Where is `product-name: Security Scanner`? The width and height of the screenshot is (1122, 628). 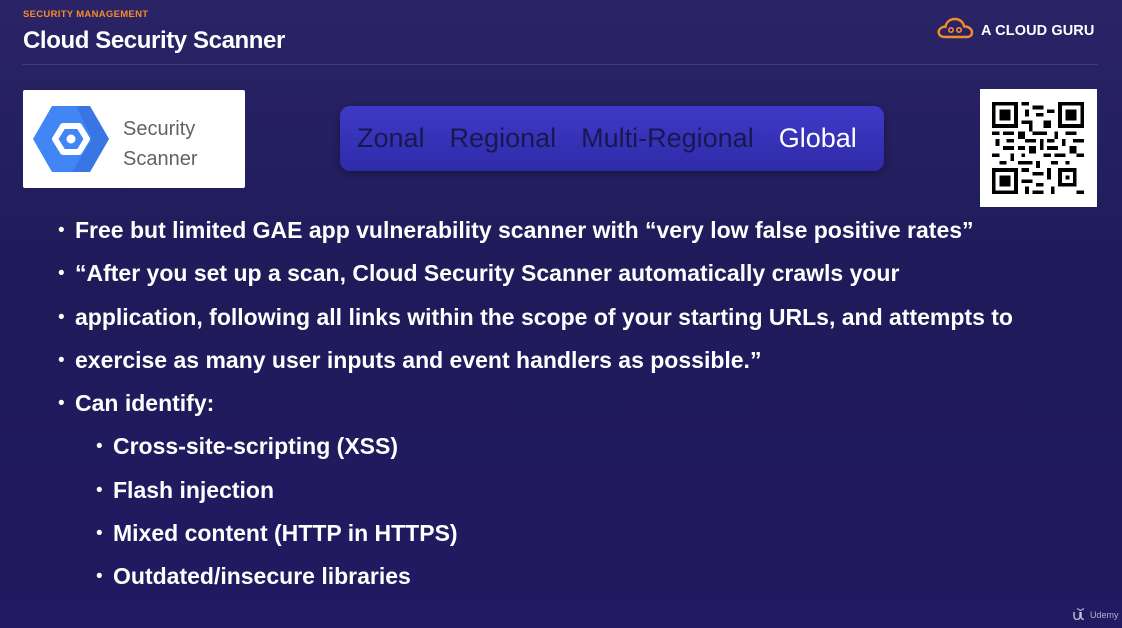 product-name: Security Scanner is located at coordinates (178, 144).